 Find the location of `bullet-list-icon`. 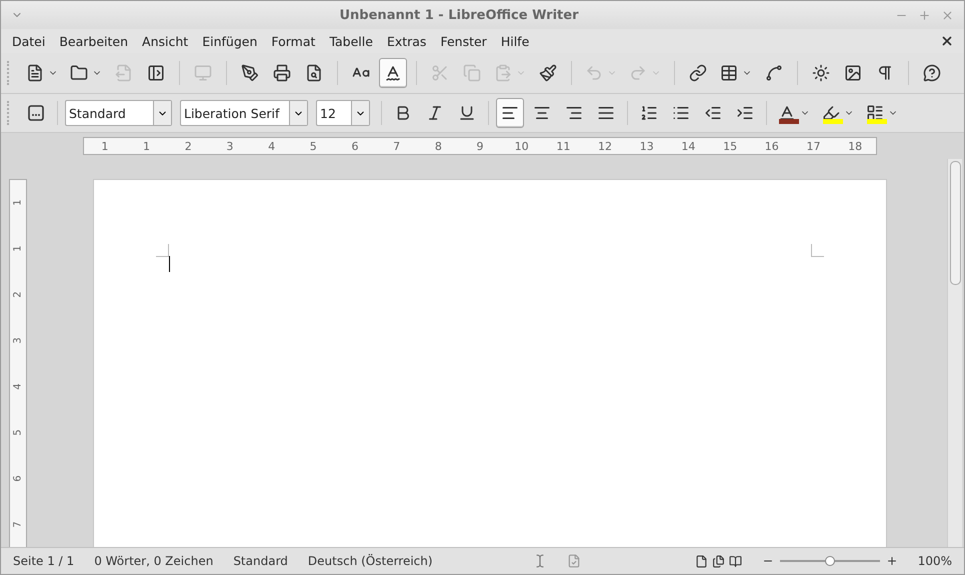

bullet-list-icon is located at coordinates (681, 113).